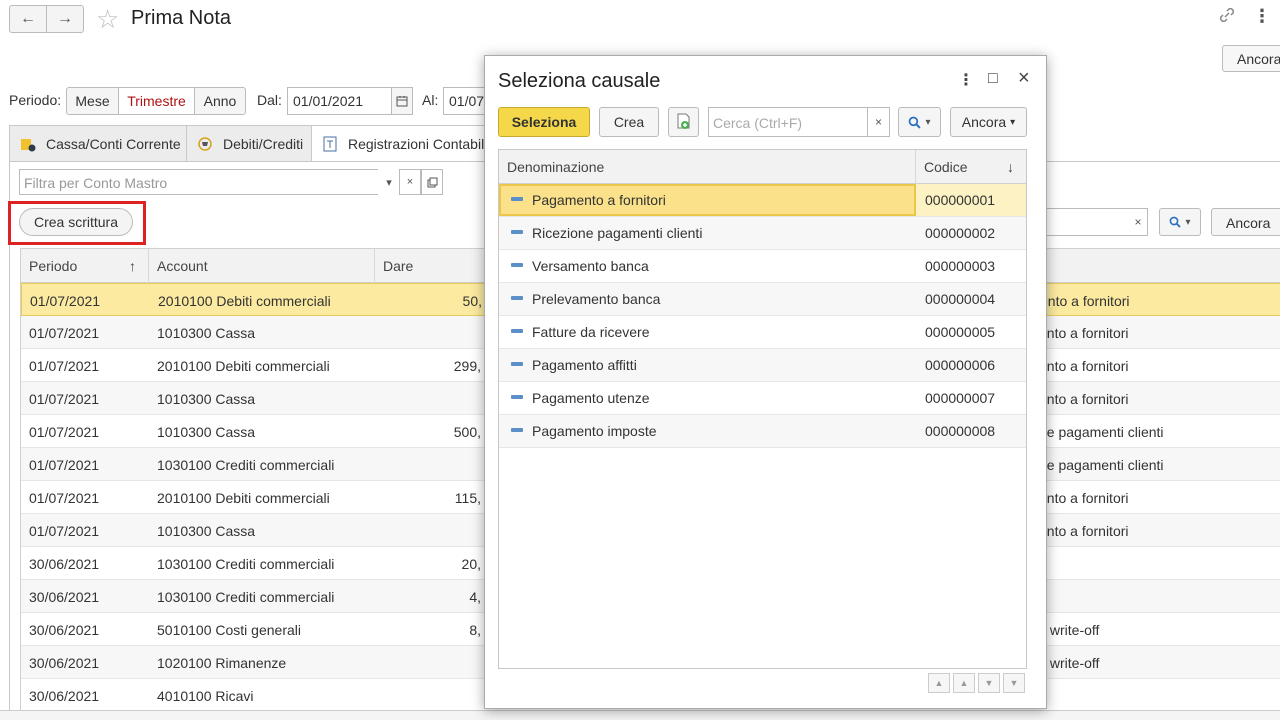 This screenshot has height=720, width=1280. I want to click on list-item: Fatture da ricevere 000000005, so click(762, 332).